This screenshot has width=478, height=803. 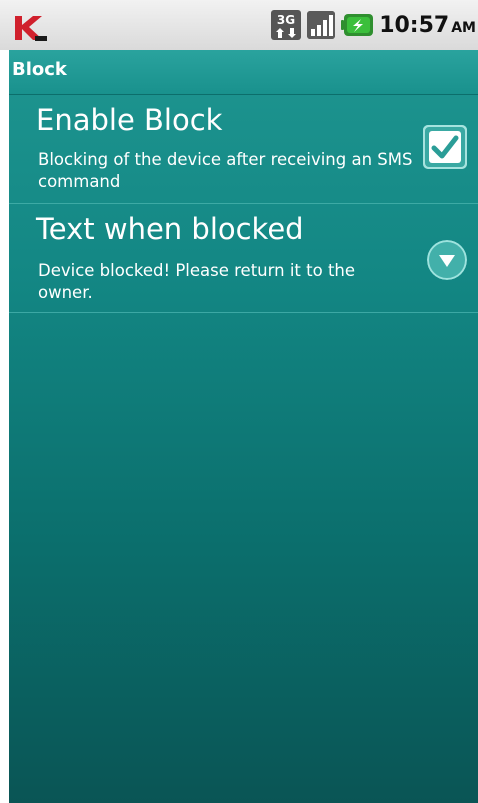 What do you see at coordinates (463, 27) in the screenshot?
I see `clock-ampm: AM` at bounding box center [463, 27].